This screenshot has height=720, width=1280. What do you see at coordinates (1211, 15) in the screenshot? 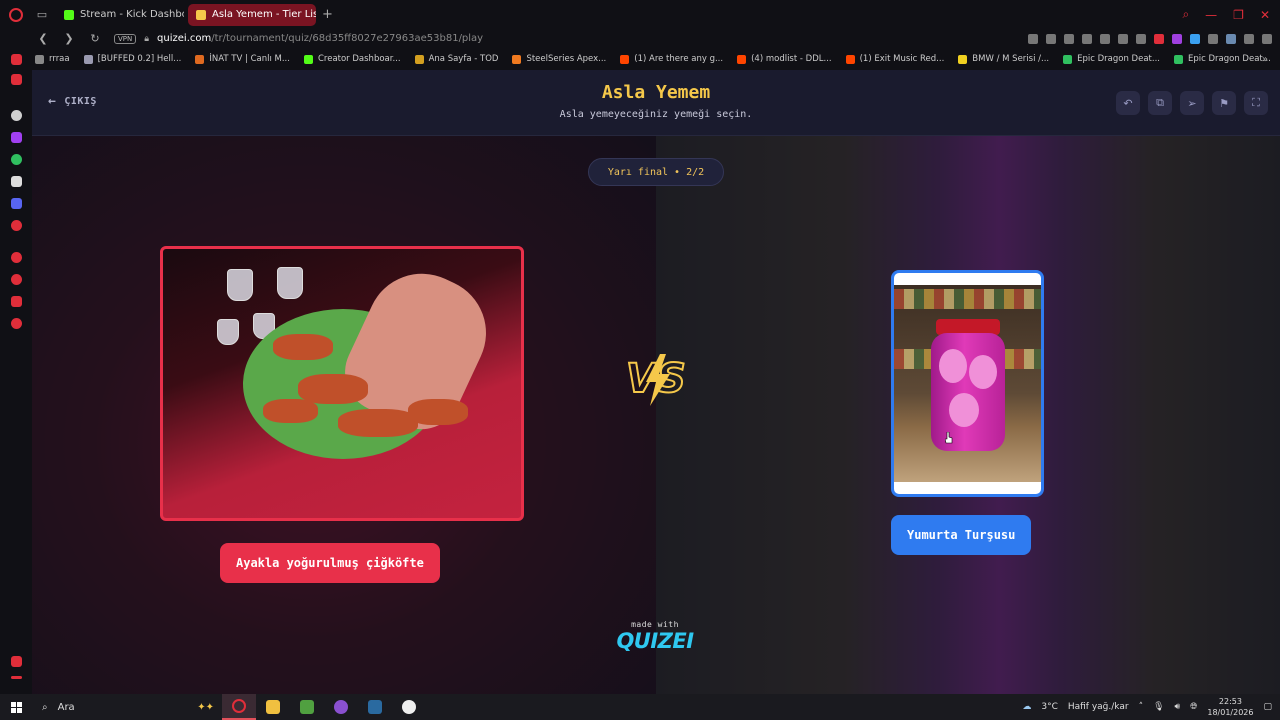
I see `minimize-button: —` at bounding box center [1211, 15].